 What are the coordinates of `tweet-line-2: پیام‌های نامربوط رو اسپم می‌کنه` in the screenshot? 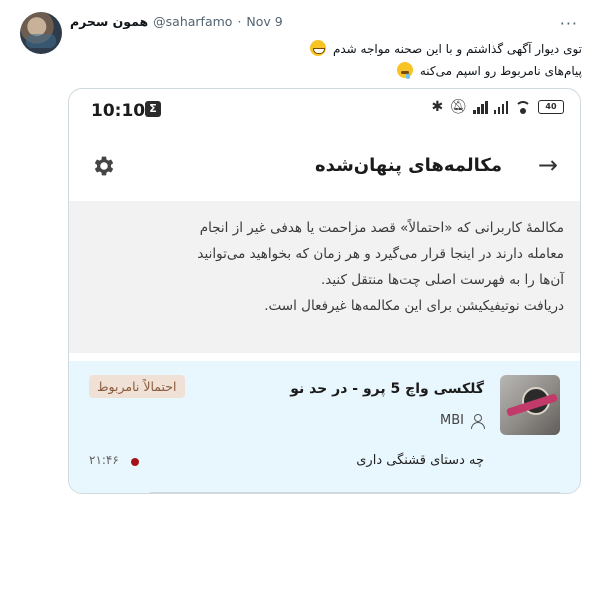 It's located at (352, 71).